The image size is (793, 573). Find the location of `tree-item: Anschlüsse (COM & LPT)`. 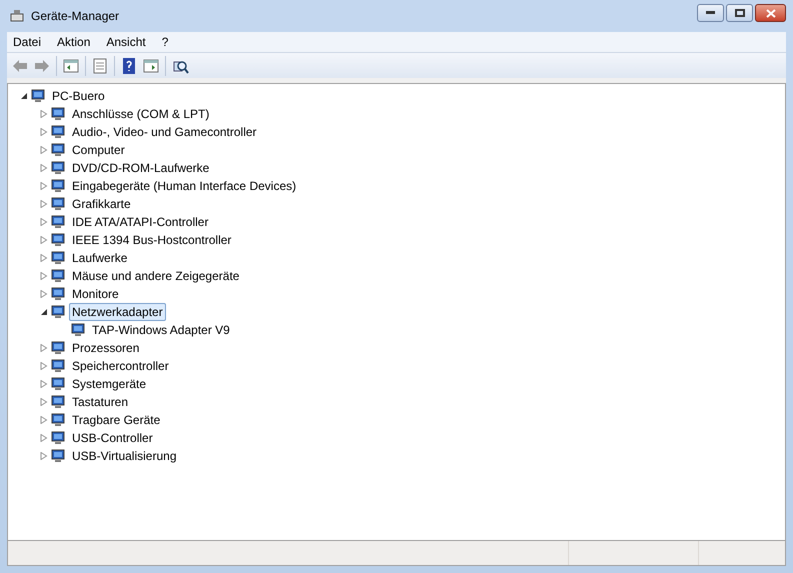

tree-item: Anschlüsse (COM & LPT) is located at coordinates (140, 114).